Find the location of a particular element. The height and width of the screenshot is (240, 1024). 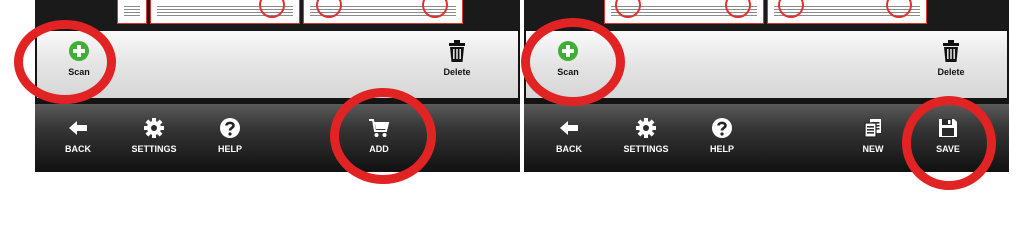

document-preview-strip is located at coordinates (277, 15).